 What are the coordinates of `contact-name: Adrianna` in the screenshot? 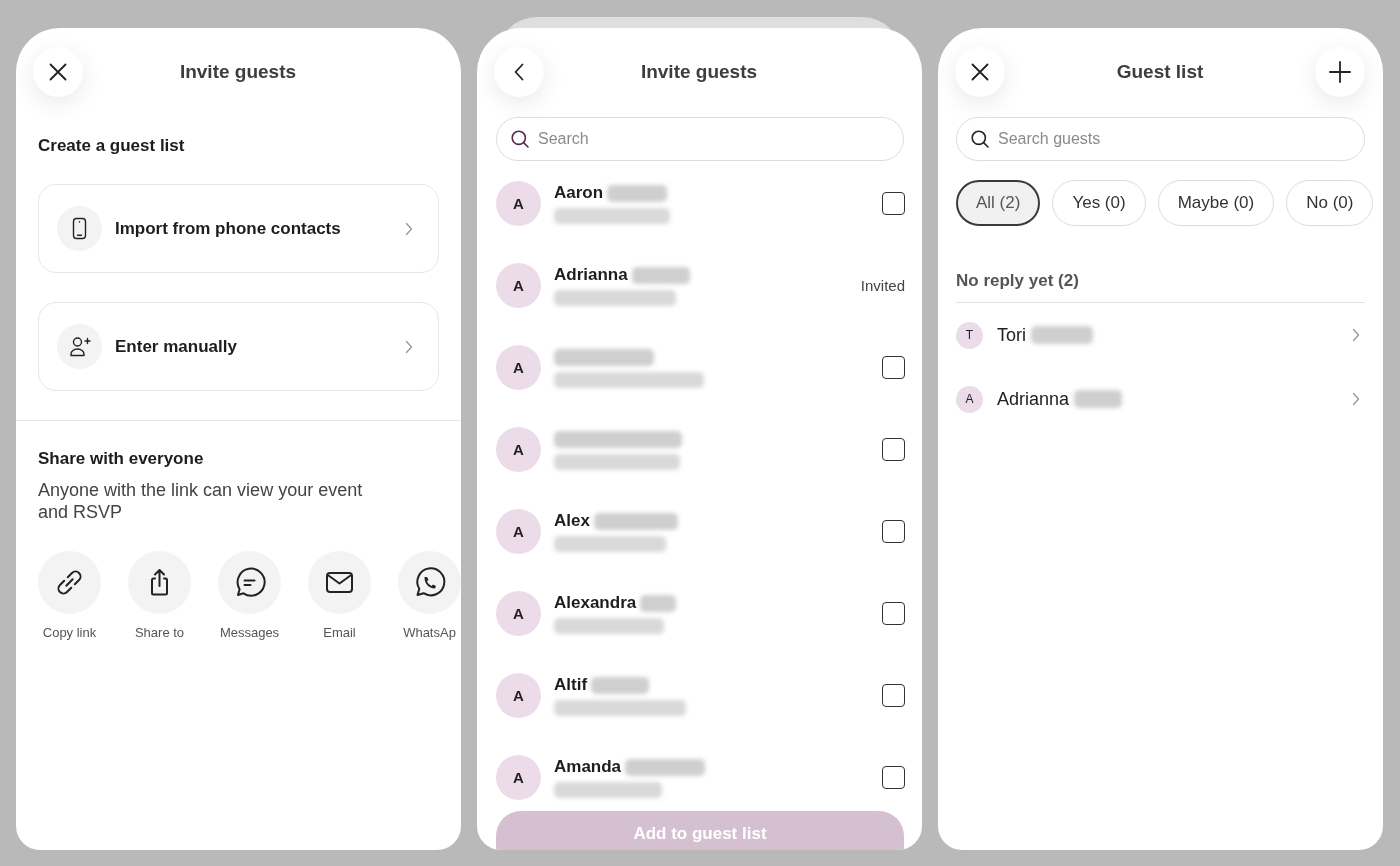 It's located at (591, 275).